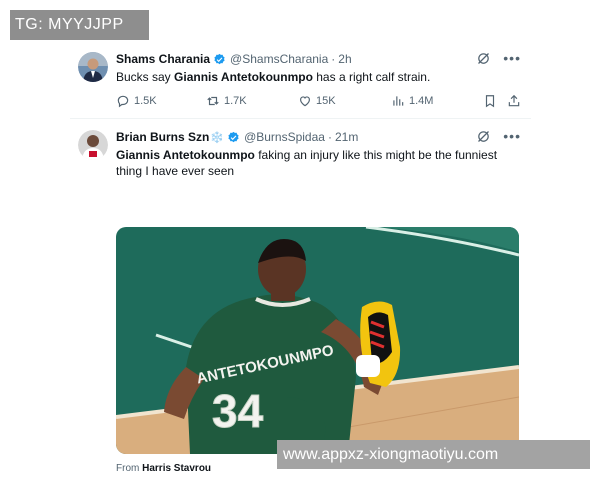  Describe the element at coordinates (326, 101) in the screenshot. I see `like-count: 15K` at that location.